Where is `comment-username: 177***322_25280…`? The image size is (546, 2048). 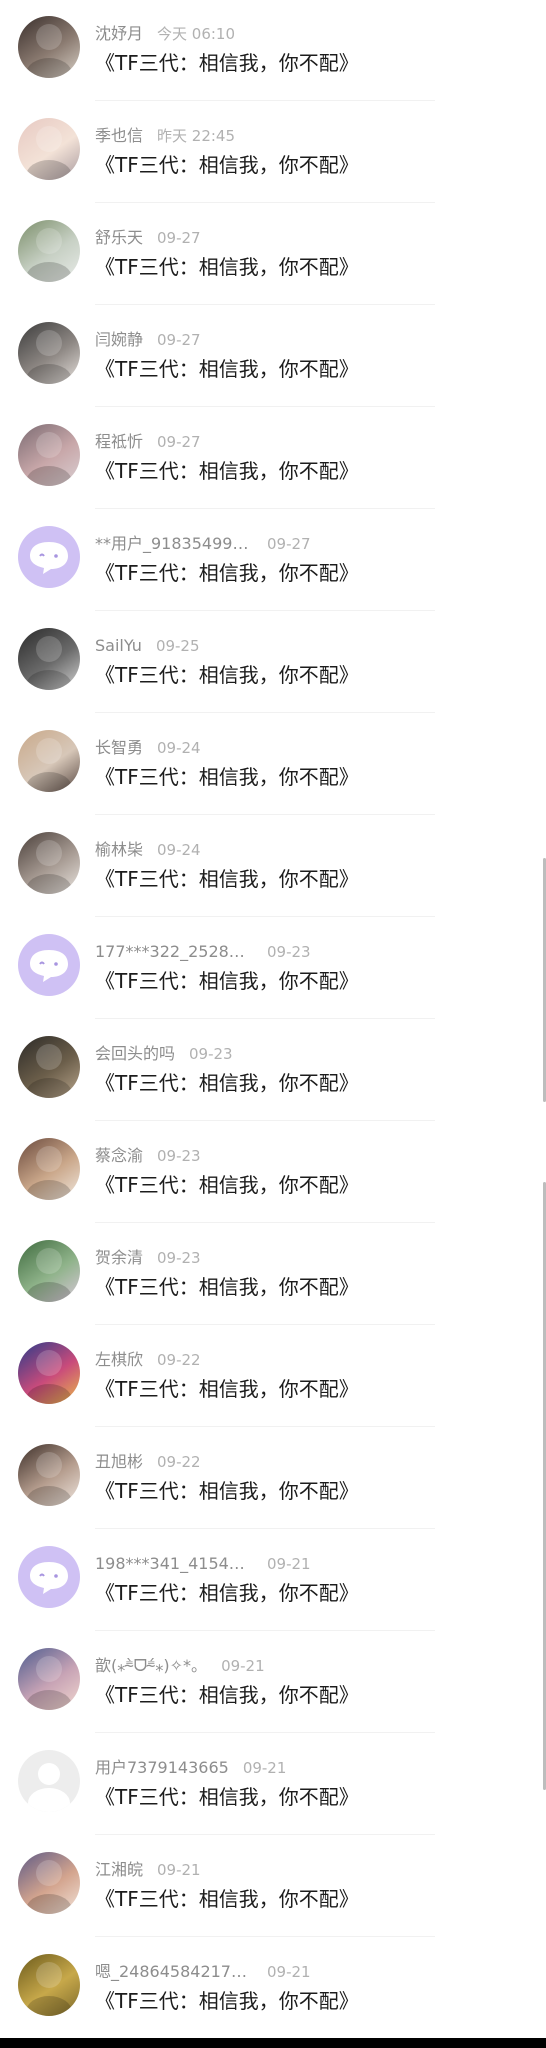
comment-username: 177***322_25280… is located at coordinates (174, 952).